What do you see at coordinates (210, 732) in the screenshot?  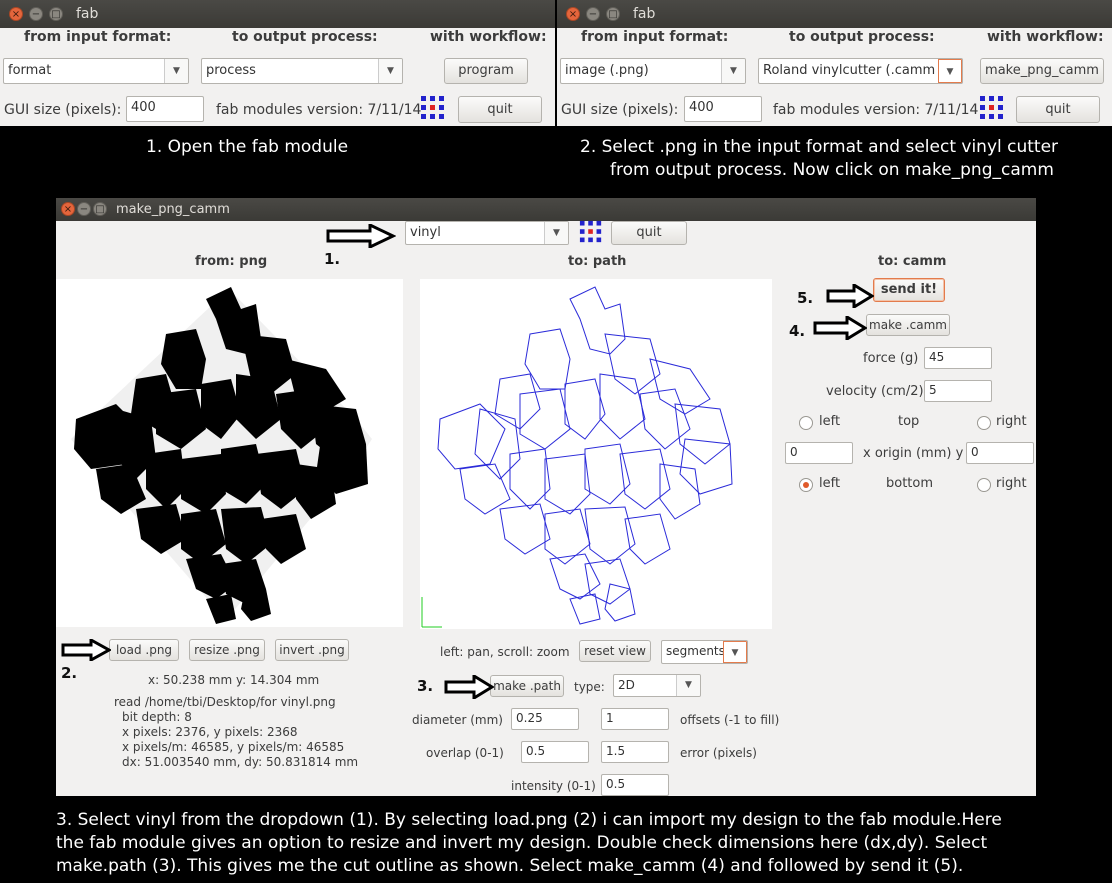 I see `info-line-3: x pixels: 2376, y pixels: 2368` at bounding box center [210, 732].